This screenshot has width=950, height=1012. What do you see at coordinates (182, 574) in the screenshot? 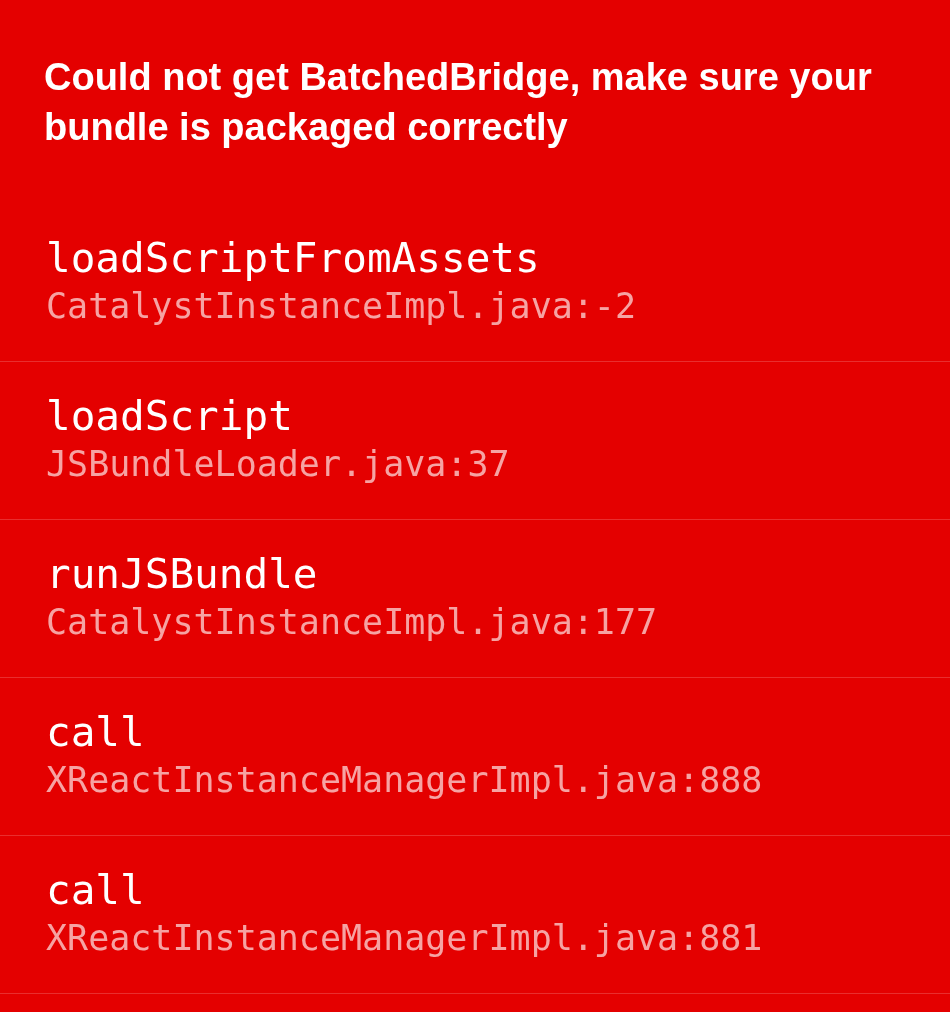
I see `method-name: runJSBundle` at bounding box center [182, 574].